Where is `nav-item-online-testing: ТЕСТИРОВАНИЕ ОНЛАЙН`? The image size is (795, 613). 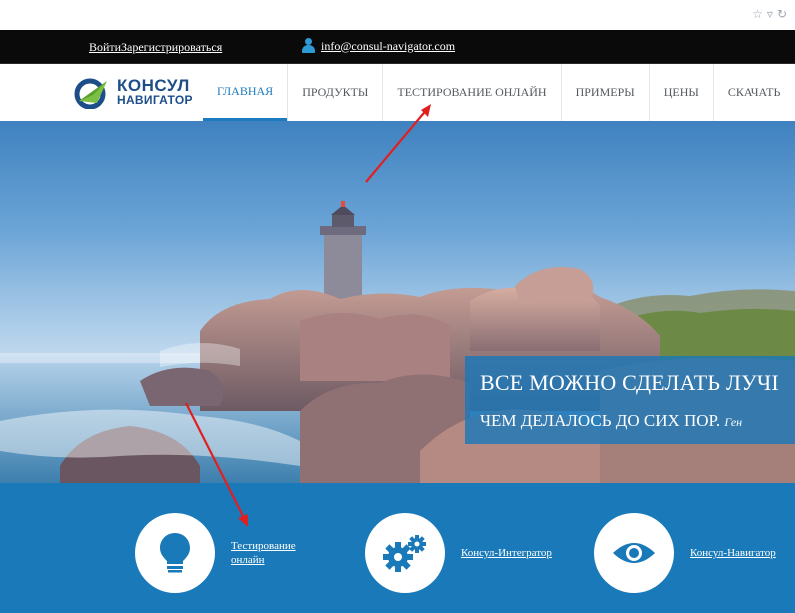
nav-item-online-testing: ТЕСТИРОВАНИЕ ОНЛАЙН is located at coordinates (471, 92).